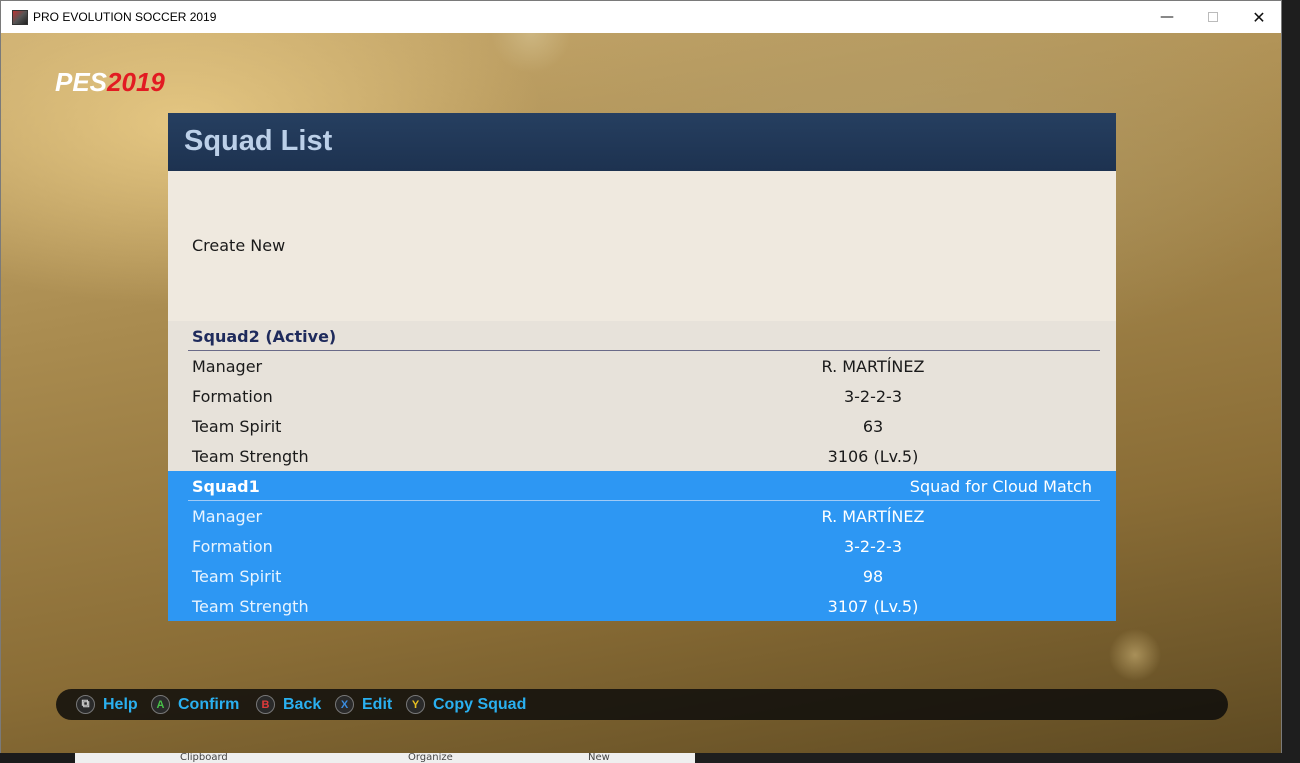 The height and width of the screenshot is (763, 1300). Describe the element at coordinates (642, 426) in the screenshot. I see `squad-row-team-spirit: Team Spirit 63` at that location.